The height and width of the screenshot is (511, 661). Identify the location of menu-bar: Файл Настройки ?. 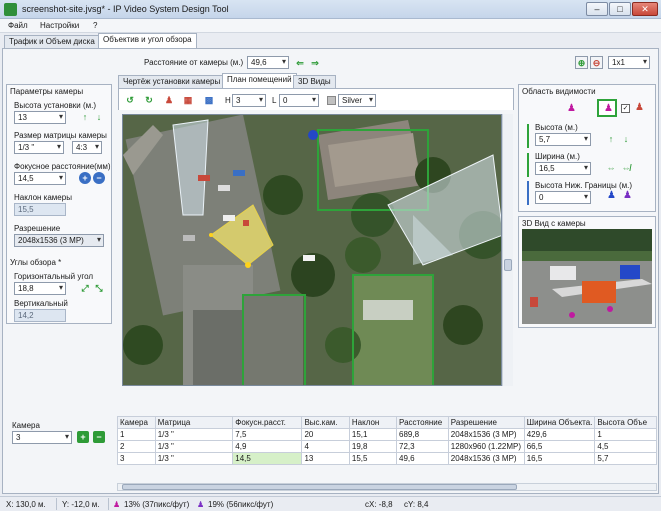
(330, 26).